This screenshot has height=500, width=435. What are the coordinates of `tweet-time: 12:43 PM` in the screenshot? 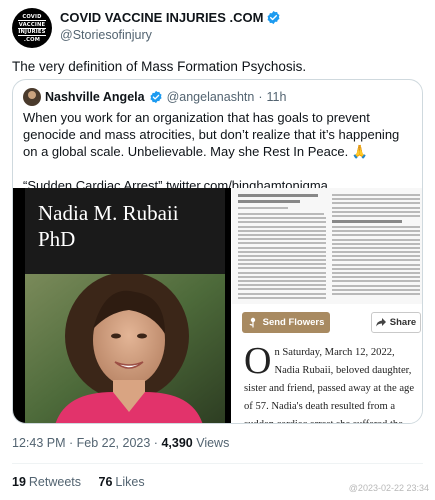 It's located at (39, 443).